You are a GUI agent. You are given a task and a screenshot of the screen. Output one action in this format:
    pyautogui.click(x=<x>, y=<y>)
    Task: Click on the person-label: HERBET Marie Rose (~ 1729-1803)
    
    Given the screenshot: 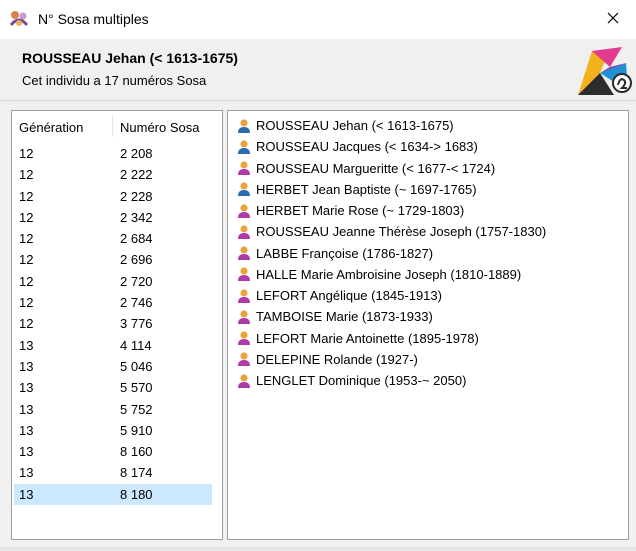 What is the action you would take?
    pyautogui.click(x=360, y=211)
    